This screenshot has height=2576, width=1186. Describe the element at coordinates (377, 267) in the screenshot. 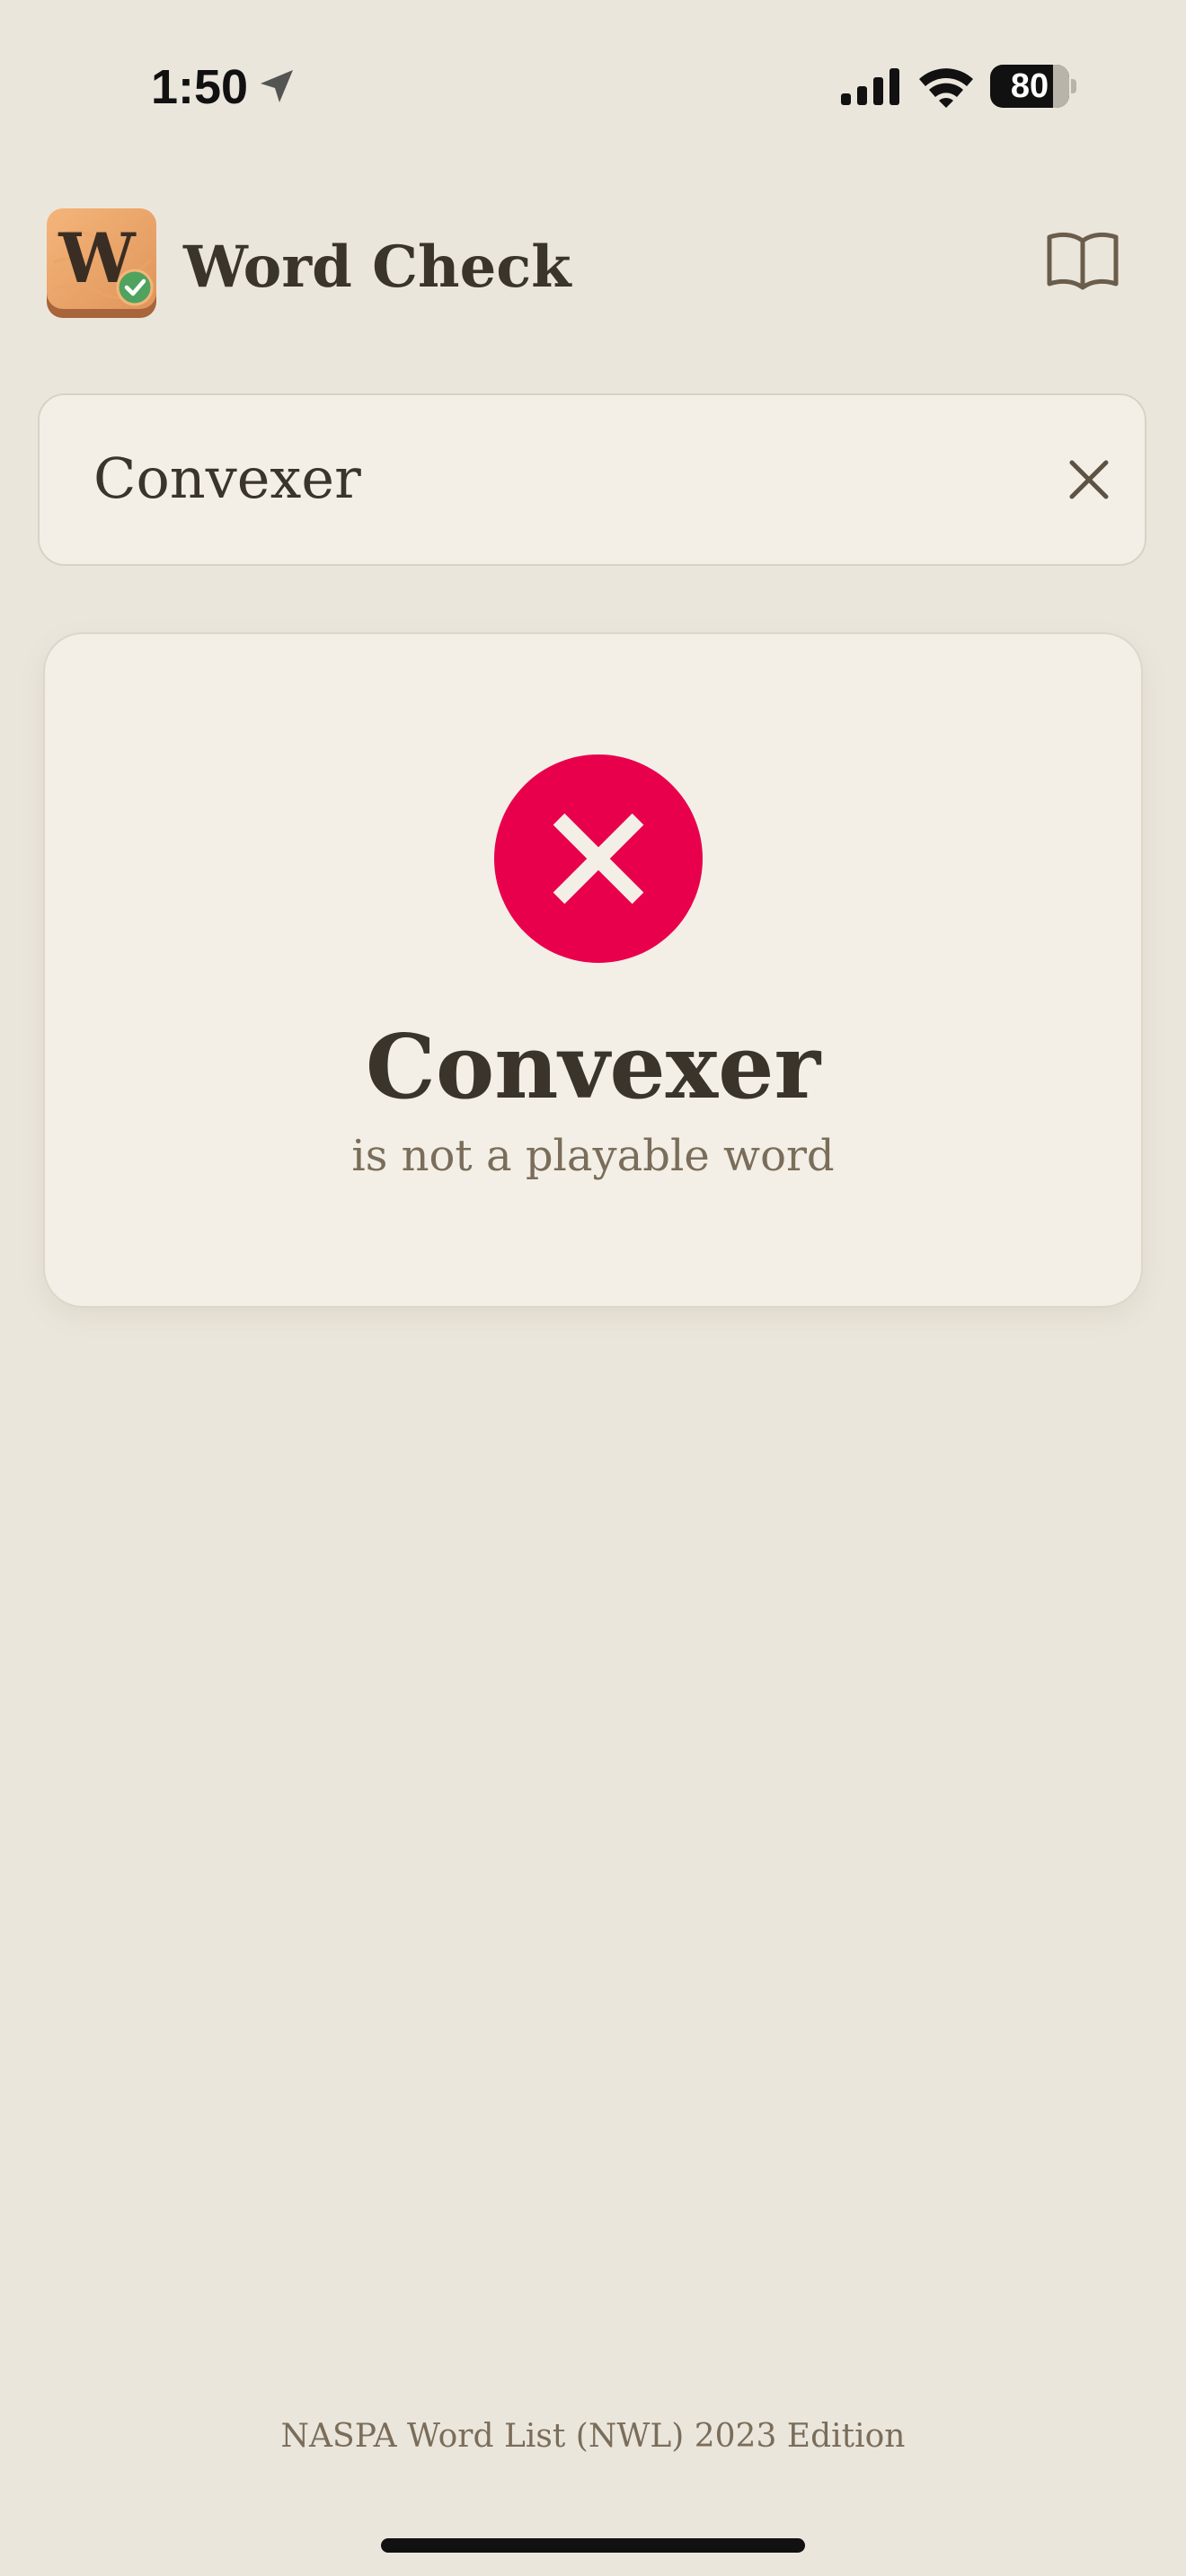

I see `app-title: Word Check` at that location.